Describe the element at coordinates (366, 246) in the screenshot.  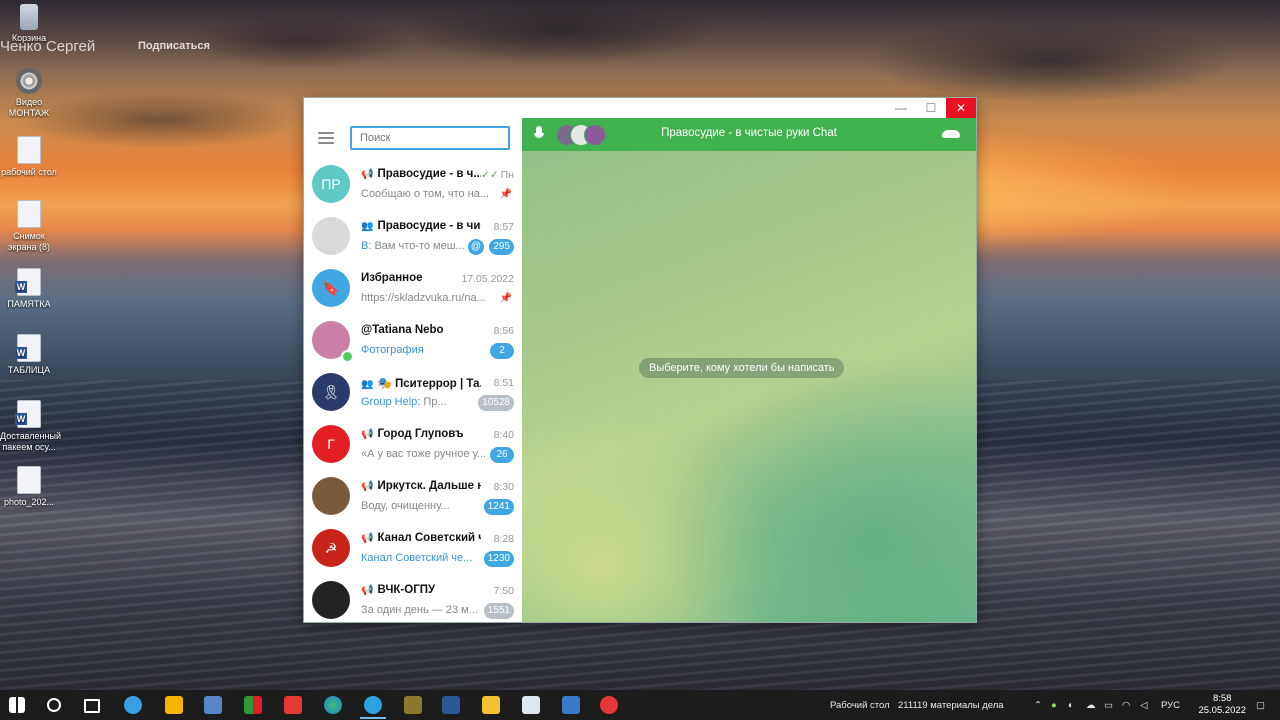
I see `preview-sender: В:` at that location.